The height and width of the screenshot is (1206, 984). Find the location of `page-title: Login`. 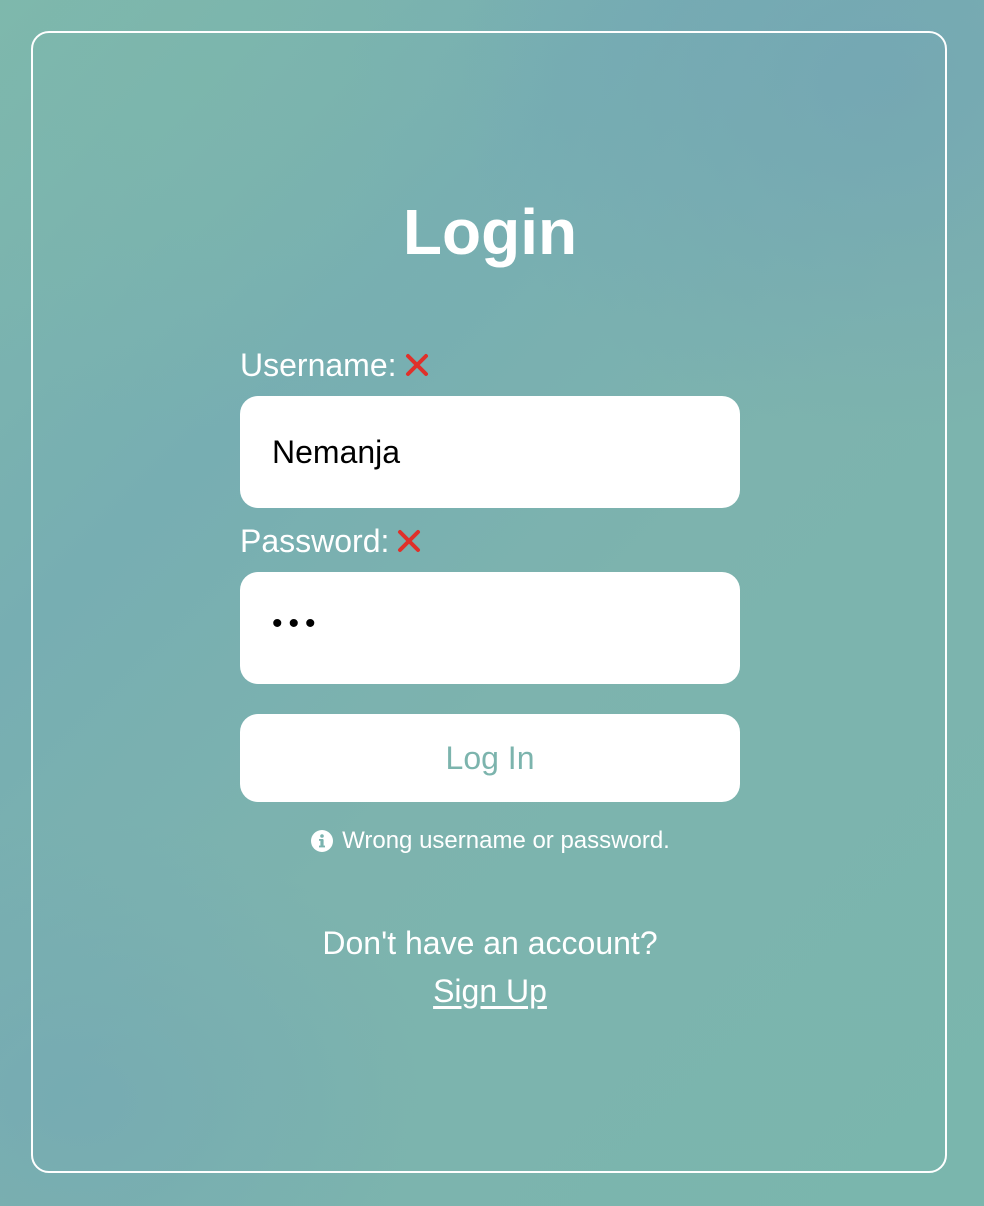

page-title: Login is located at coordinates (490, 232).